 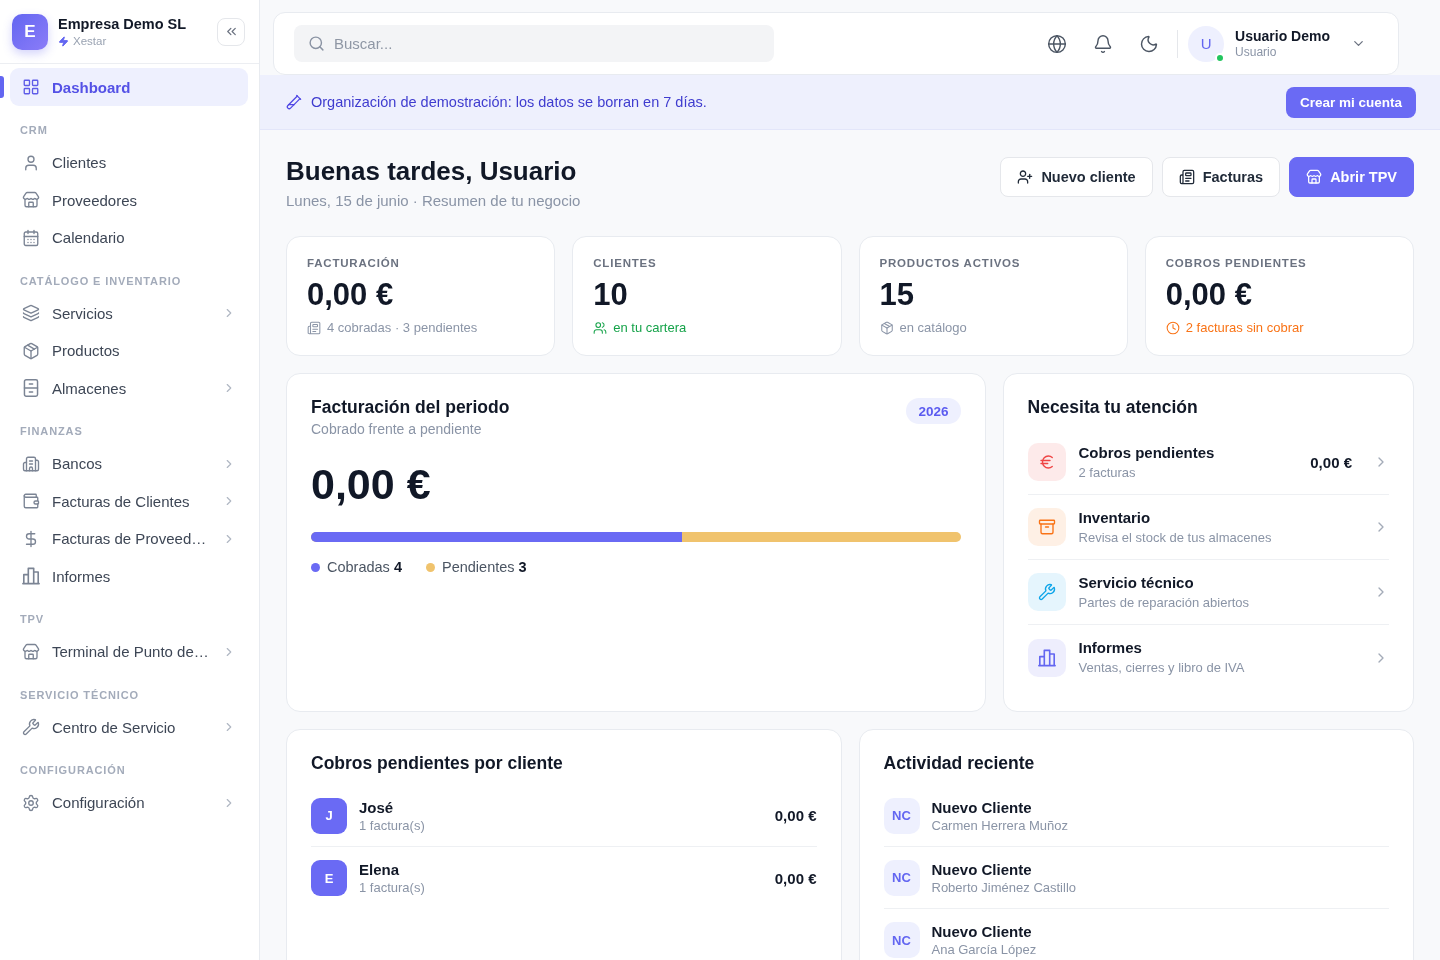 What do you see at coordinates (129, 163) in the screenshot?
I see `nav-item: Clientes` at bounding box center [129, 163].